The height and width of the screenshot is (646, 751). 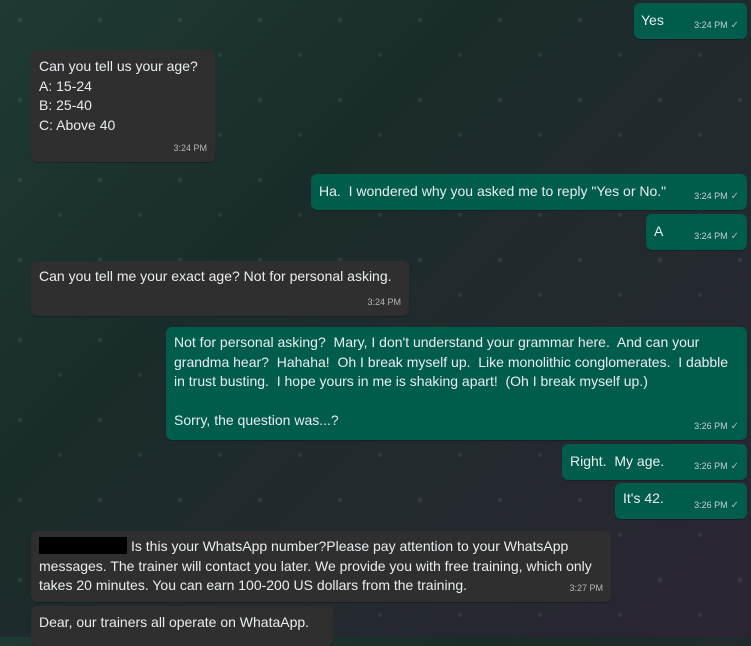 What do you see at coordinates (681, 501) in the screenshot?
I see `outgoing-message: It's 42. 3:26 PM ✓` at bounding box center [681, 501].